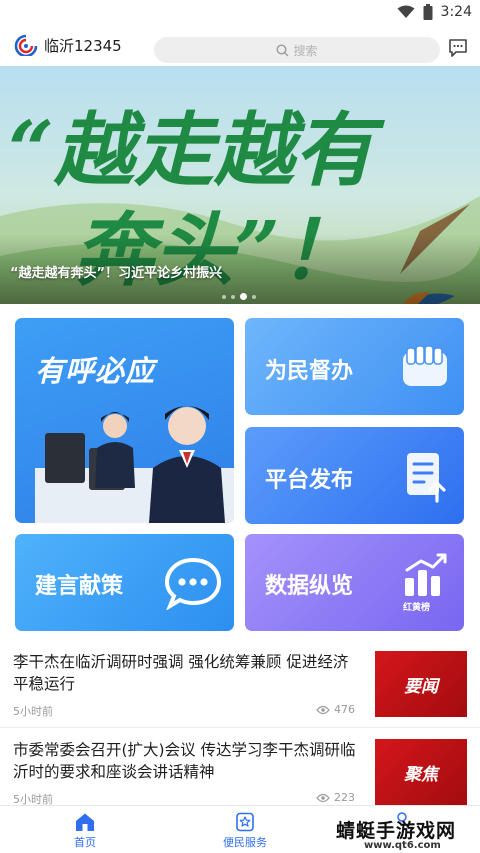 Image resolution: width=480 pixels, height=853 pixels. I want to click on tile-advice: 建言献策, so click(124, 582).